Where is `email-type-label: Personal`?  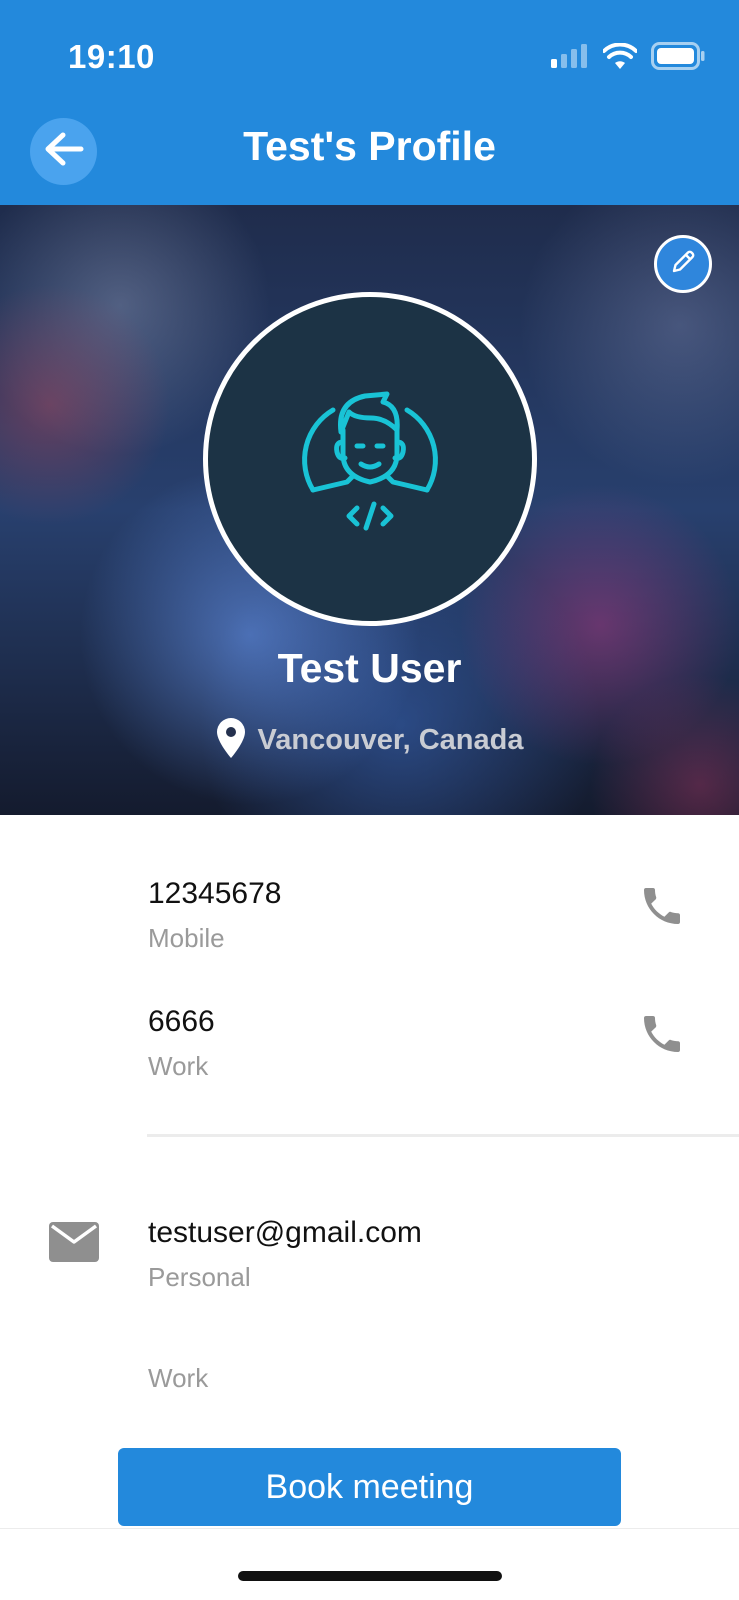
email-type-label: Personal is located at coordinates (199, 1277).